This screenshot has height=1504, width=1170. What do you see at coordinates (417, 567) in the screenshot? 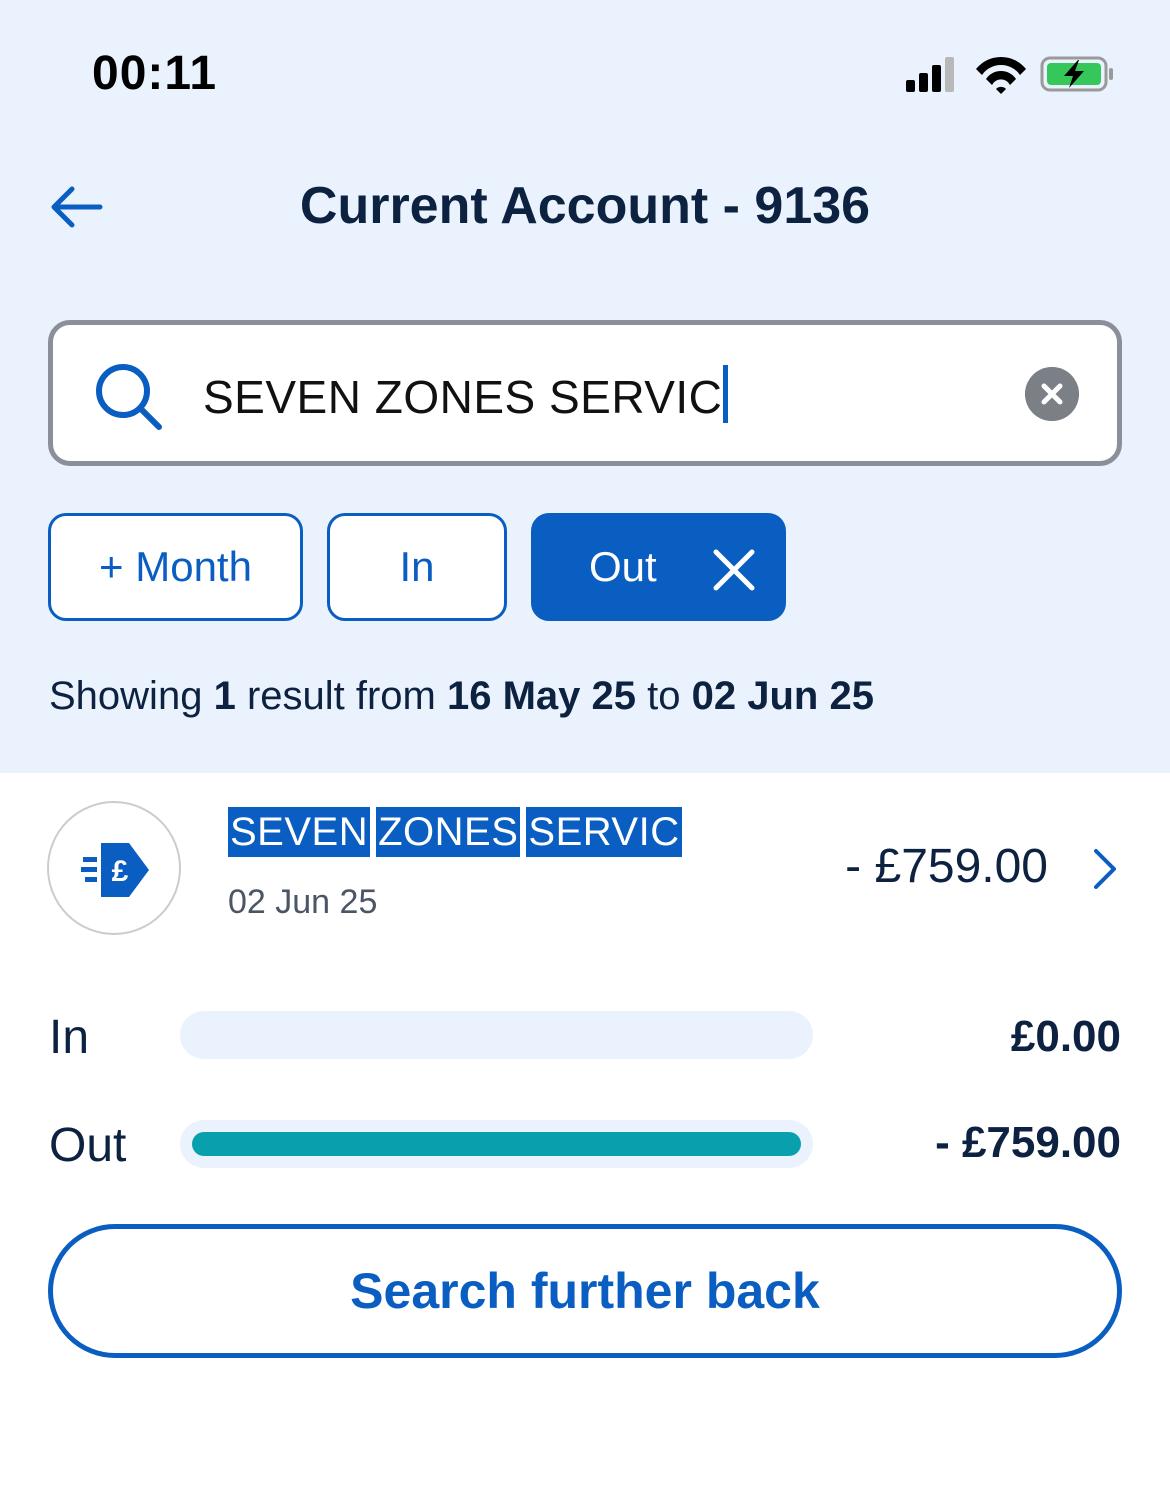
I see `filter-in-button: In` at bounding box center [417, 567].